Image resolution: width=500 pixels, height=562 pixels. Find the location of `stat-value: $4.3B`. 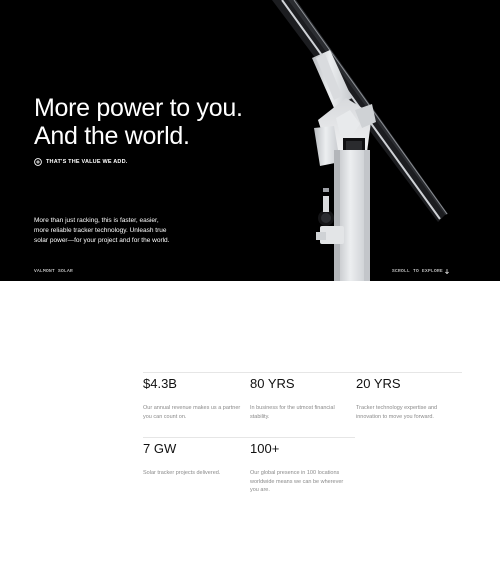

stat-value: $4.3B is located at coordinates (160, 383).